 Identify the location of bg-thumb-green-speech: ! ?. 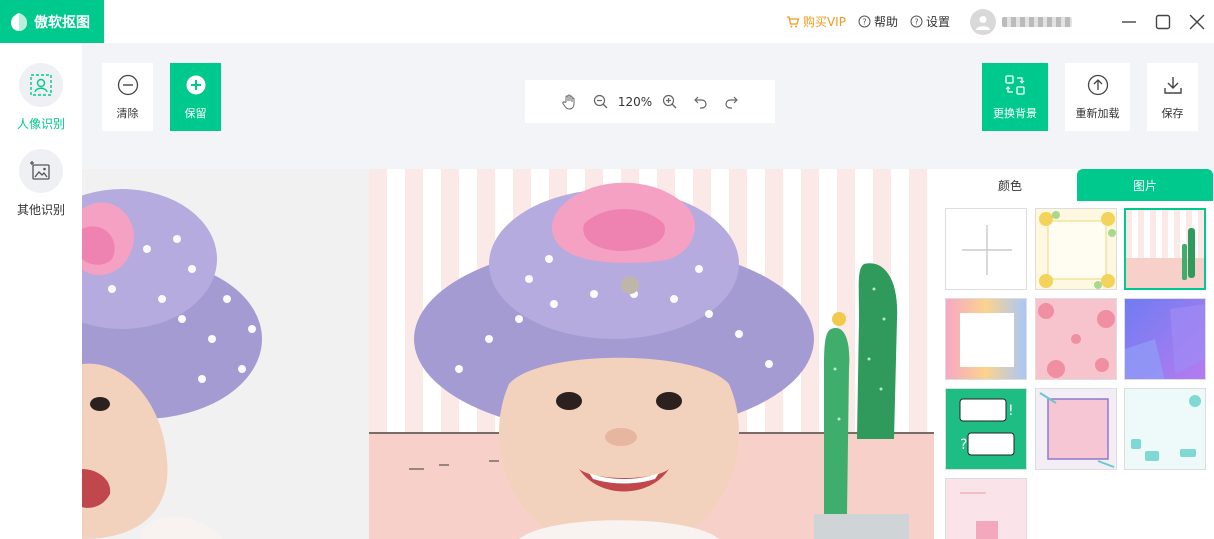
(986, 429).